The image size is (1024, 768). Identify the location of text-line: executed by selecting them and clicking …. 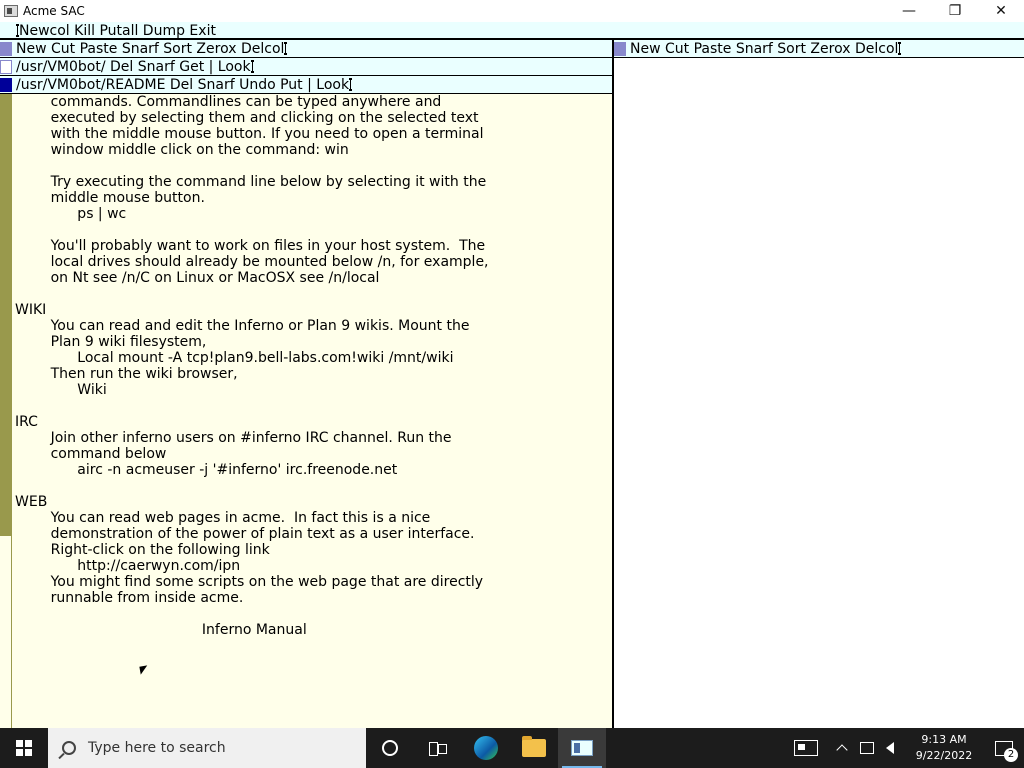
(252, 118).